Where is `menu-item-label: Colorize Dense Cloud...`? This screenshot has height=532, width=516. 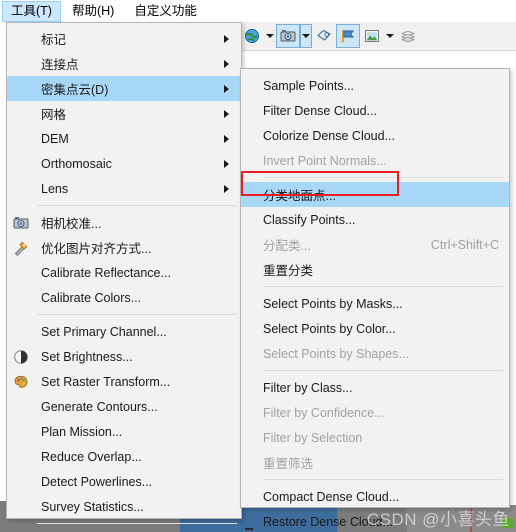
menu-item-label: Colorize Dense Cloud... is located at coordinates (329, 135).